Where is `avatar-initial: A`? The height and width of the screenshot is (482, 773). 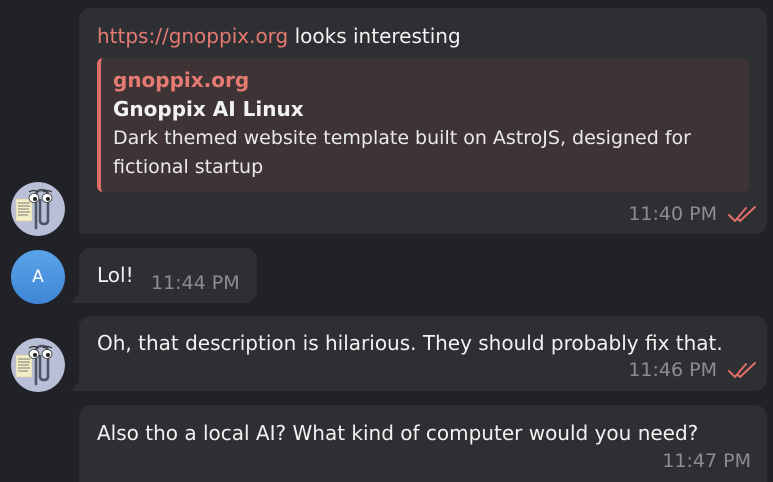
avatar-initial: A is located at coordinates (38, 277).